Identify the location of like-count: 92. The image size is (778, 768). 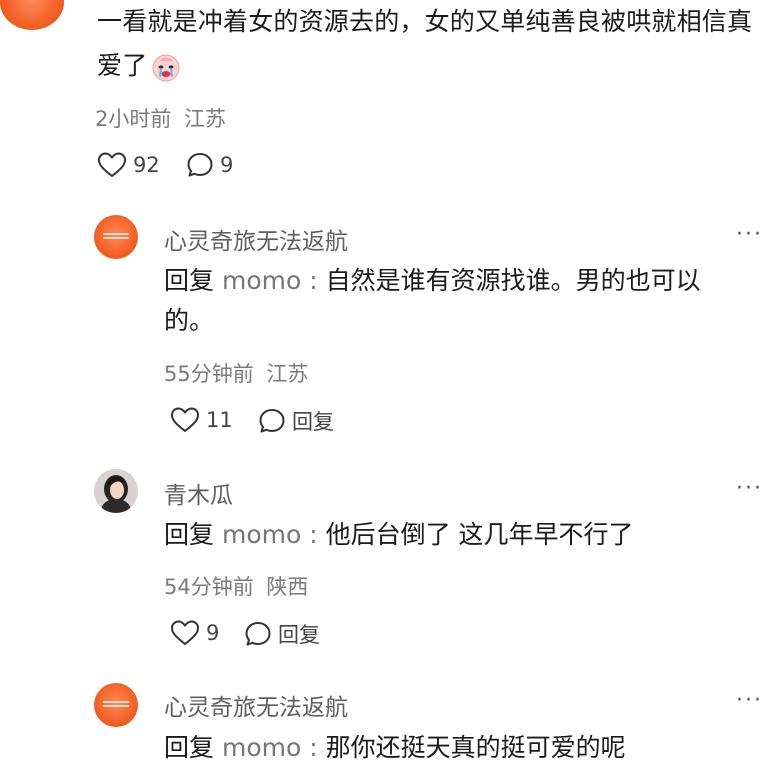
(146, 165).